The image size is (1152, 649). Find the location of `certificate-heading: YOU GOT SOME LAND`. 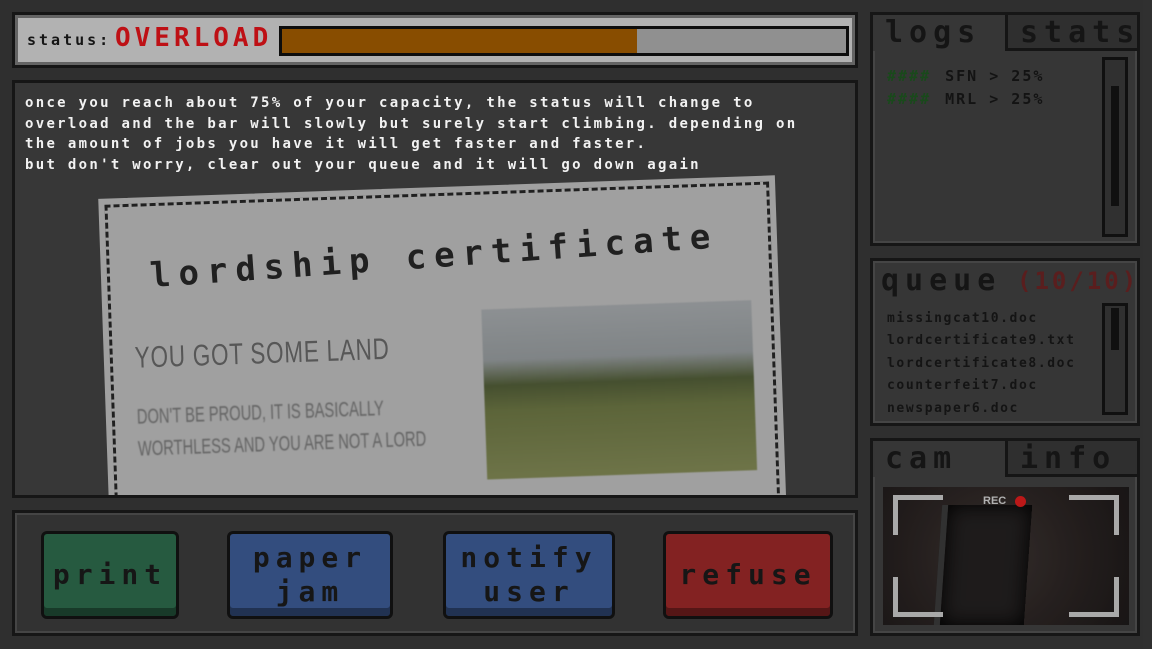

certificate-heading: YOU GOT SOME LAND is located at coordinates (262, 353).